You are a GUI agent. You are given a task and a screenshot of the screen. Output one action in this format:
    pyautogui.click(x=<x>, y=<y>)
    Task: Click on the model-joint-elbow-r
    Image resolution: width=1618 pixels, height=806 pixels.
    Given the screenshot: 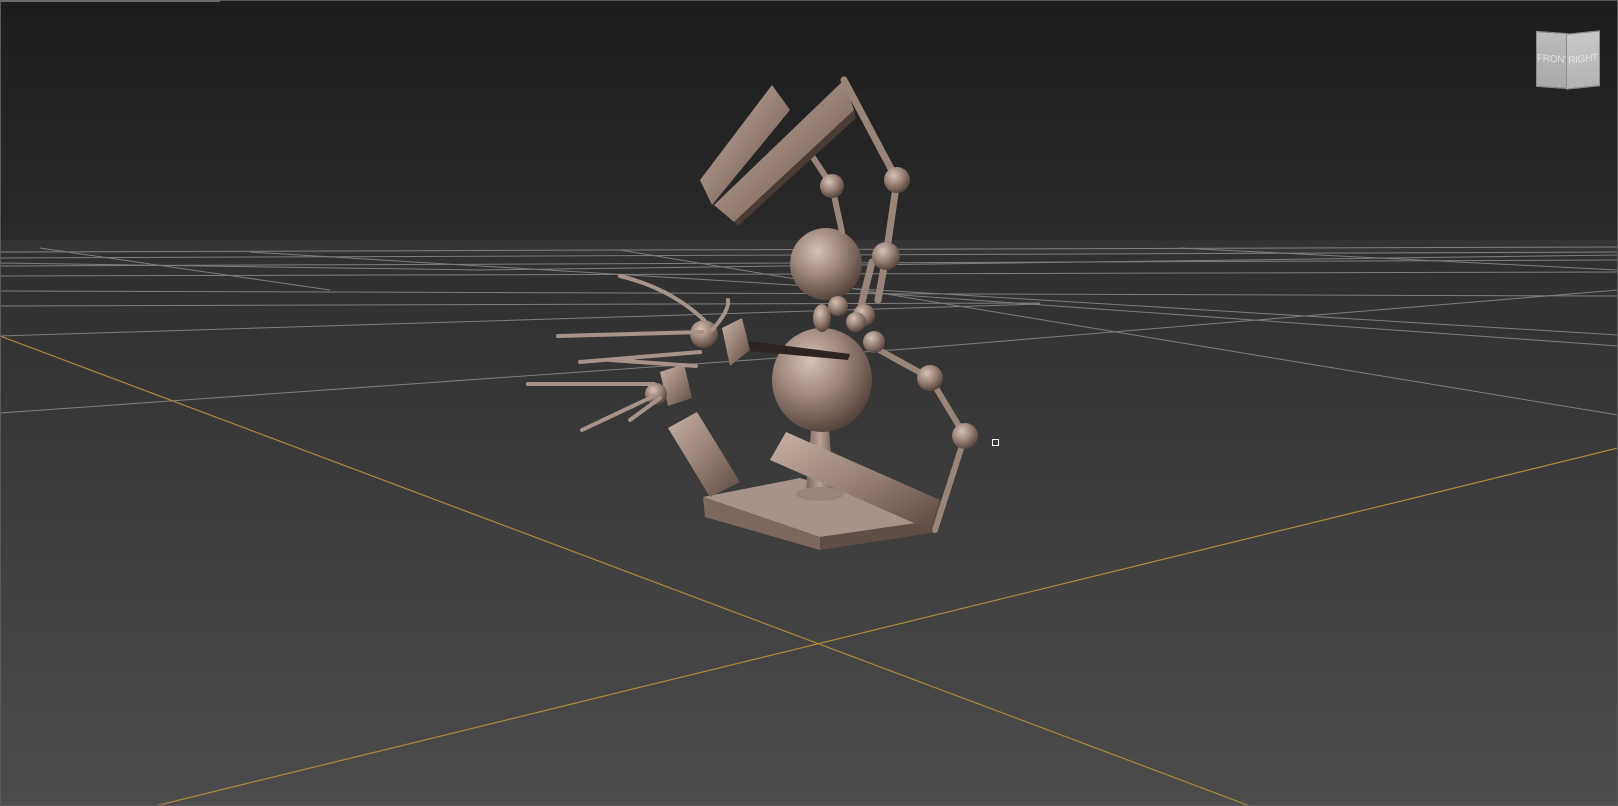 What is the action you would take?
    pyautogui.click(x=897, y=180)
    